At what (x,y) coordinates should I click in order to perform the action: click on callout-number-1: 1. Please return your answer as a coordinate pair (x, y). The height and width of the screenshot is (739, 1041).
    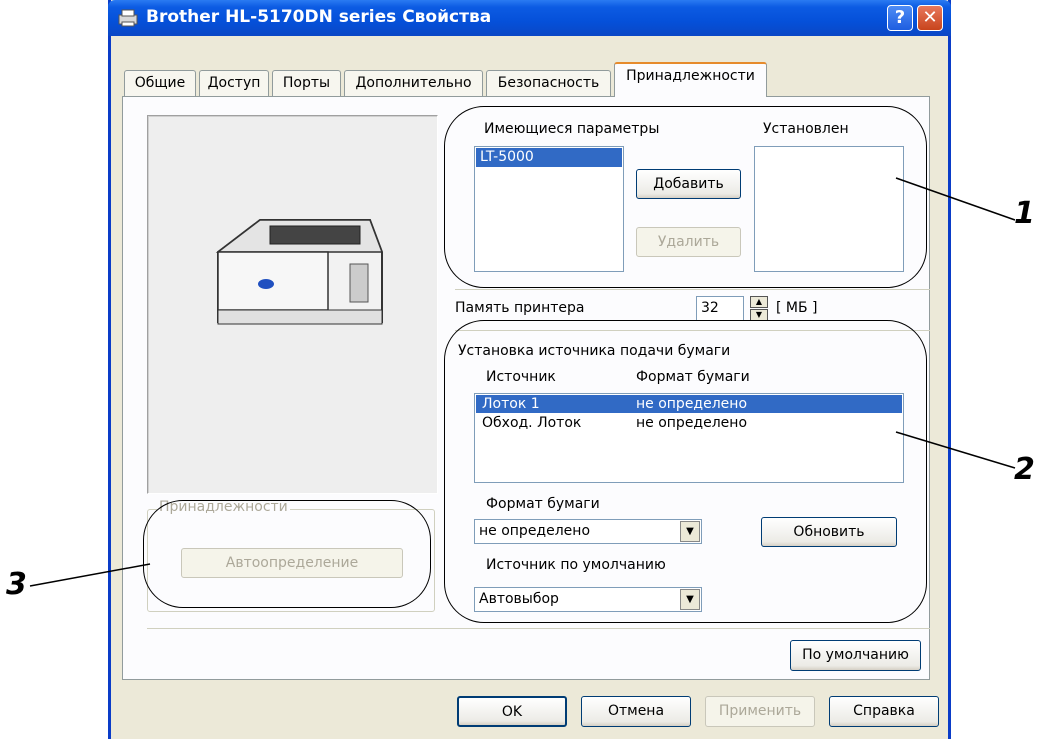
    Looking at the image, I should click on (1024, 213).